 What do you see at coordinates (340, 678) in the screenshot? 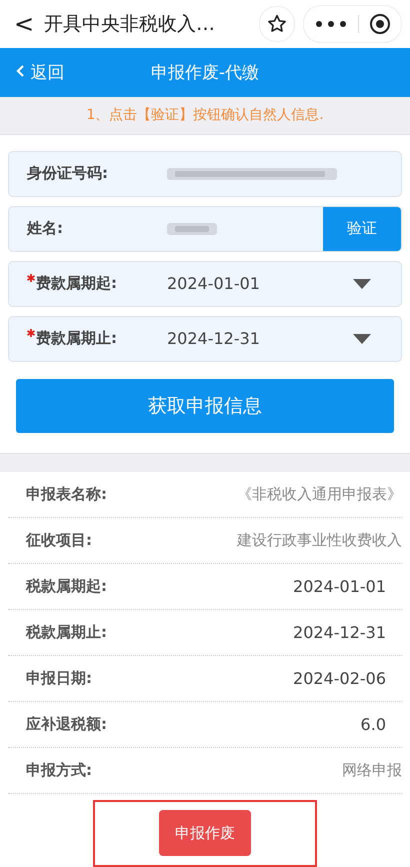
I see `detail-value: 2024-02-06` at bounding box center [340, 678].